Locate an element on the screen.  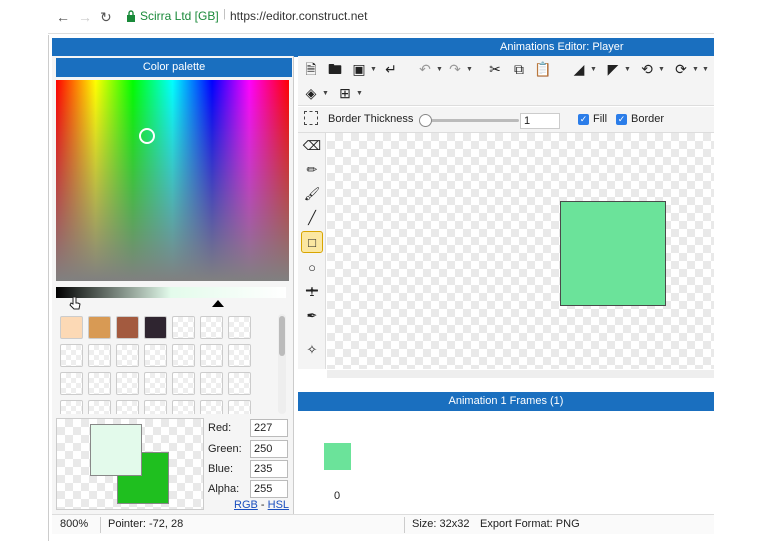
redo-dropdown-caret: ▼ is located at coordinates (469, 69).